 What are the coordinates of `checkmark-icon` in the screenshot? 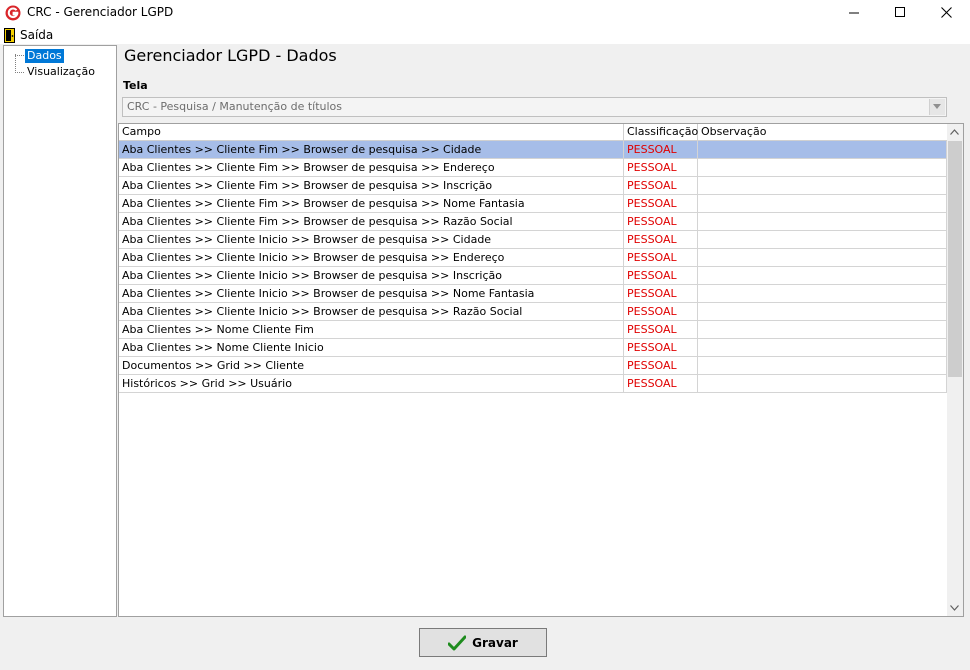 It's located at (457, 642).